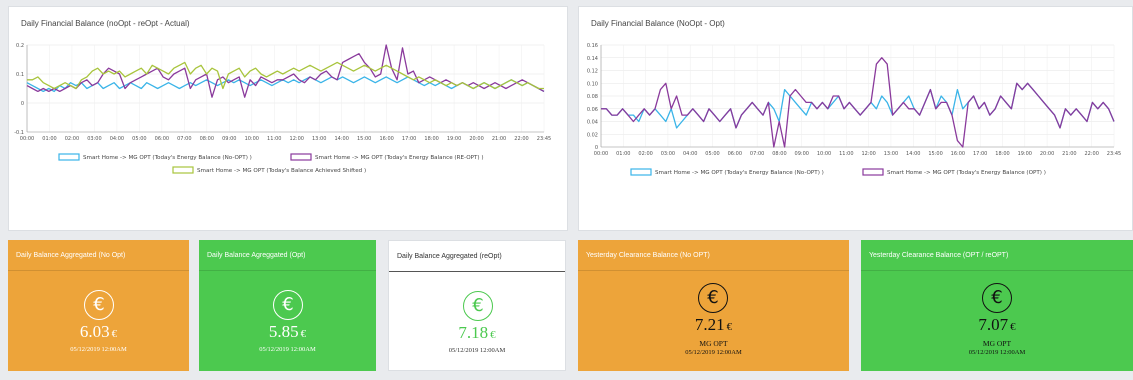  I want to click on x-tick-label: 07:00, so click(757, 154).